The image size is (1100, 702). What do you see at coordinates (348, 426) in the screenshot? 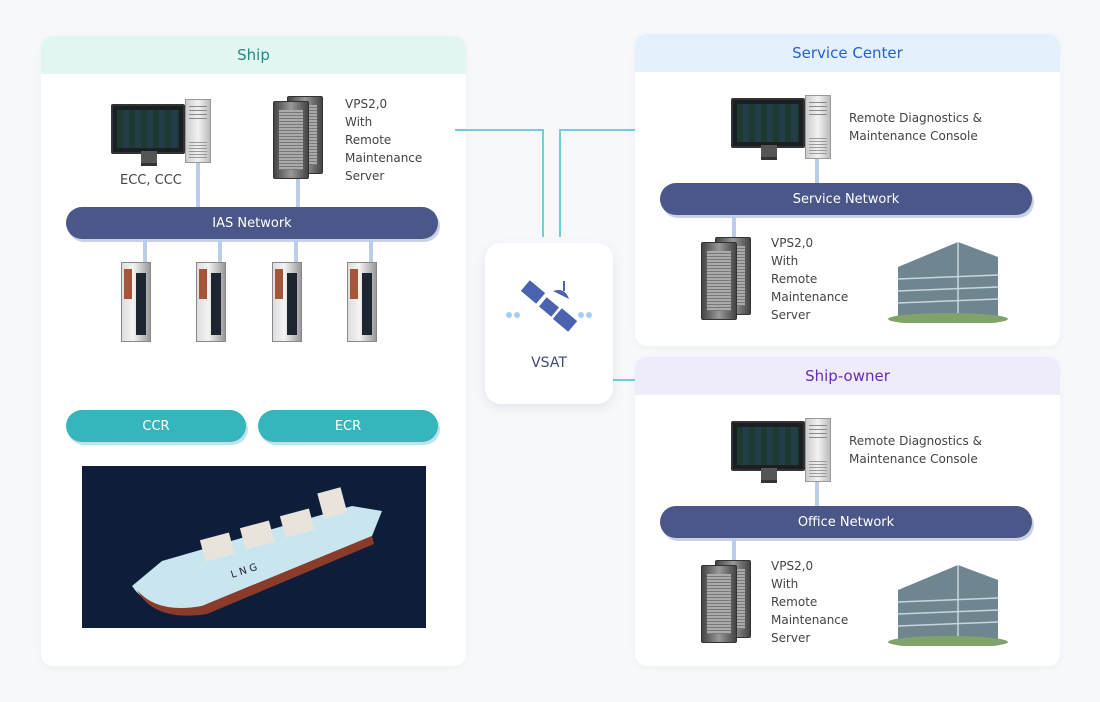
I see `ecr-button: ECR` at bounding box center [348, 426].